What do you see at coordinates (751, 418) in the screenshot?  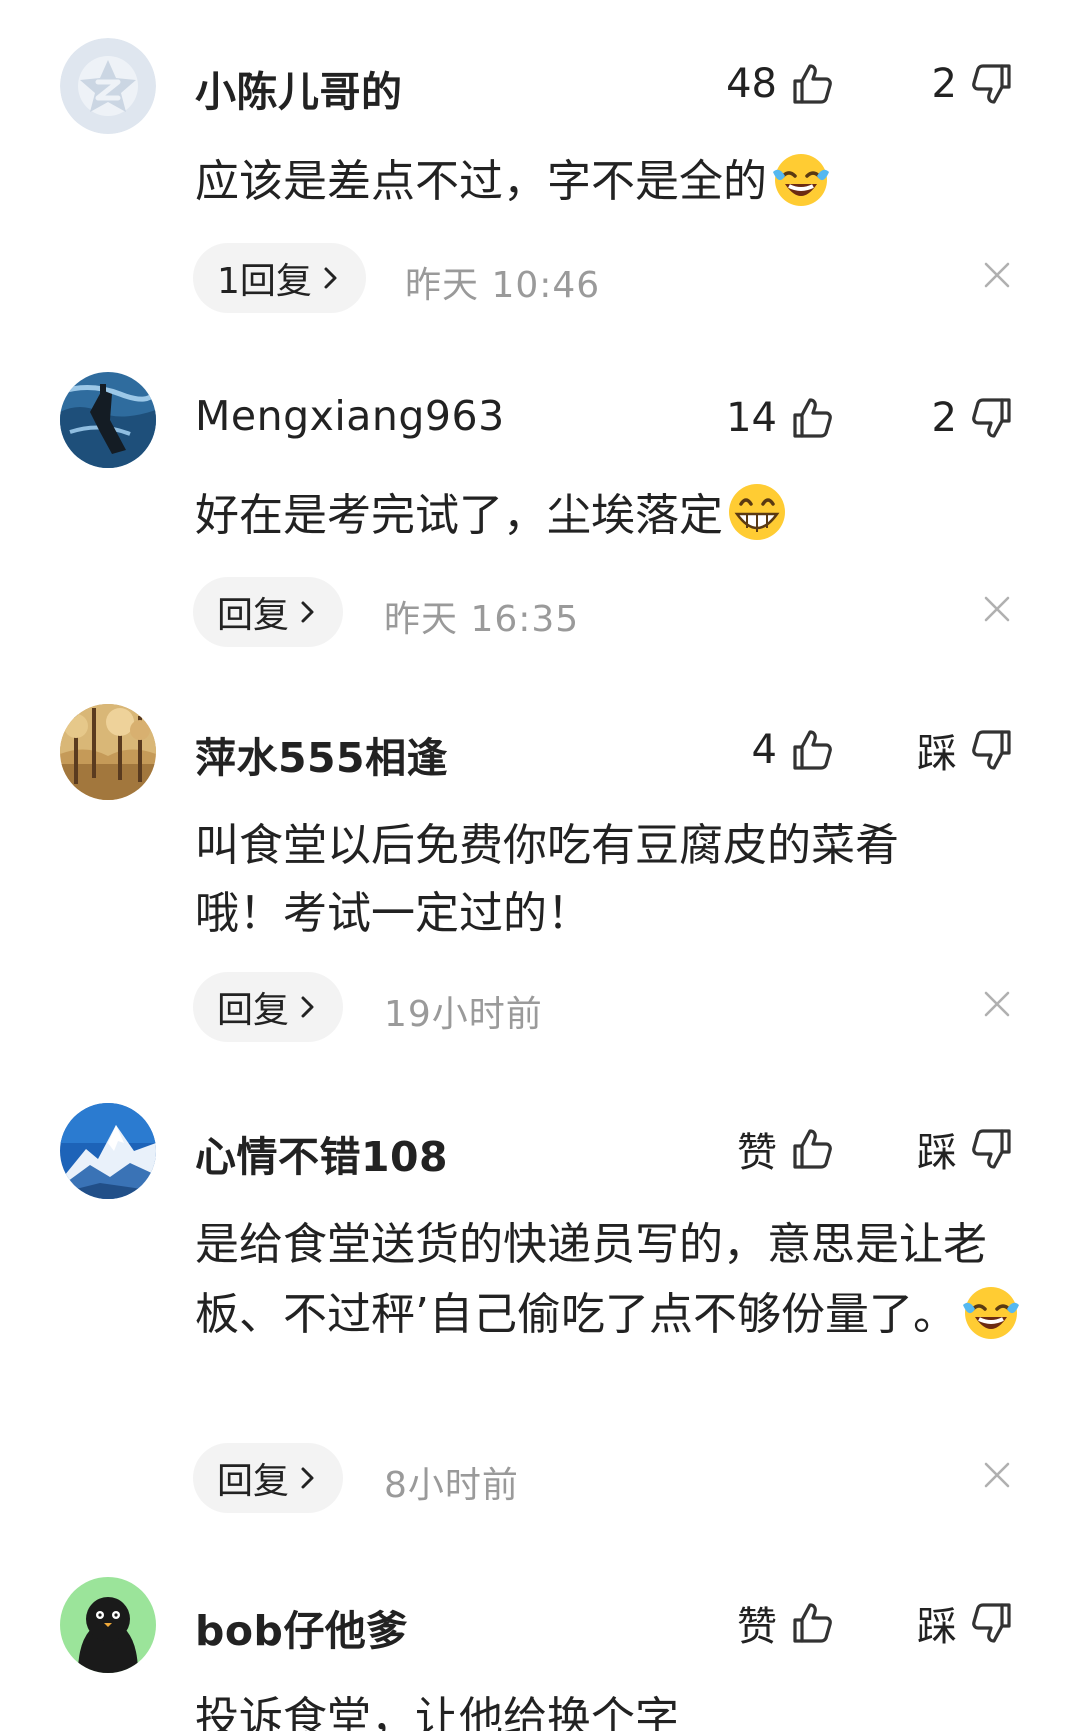 I see `like-count: 14` at bounding box center [751, 418].